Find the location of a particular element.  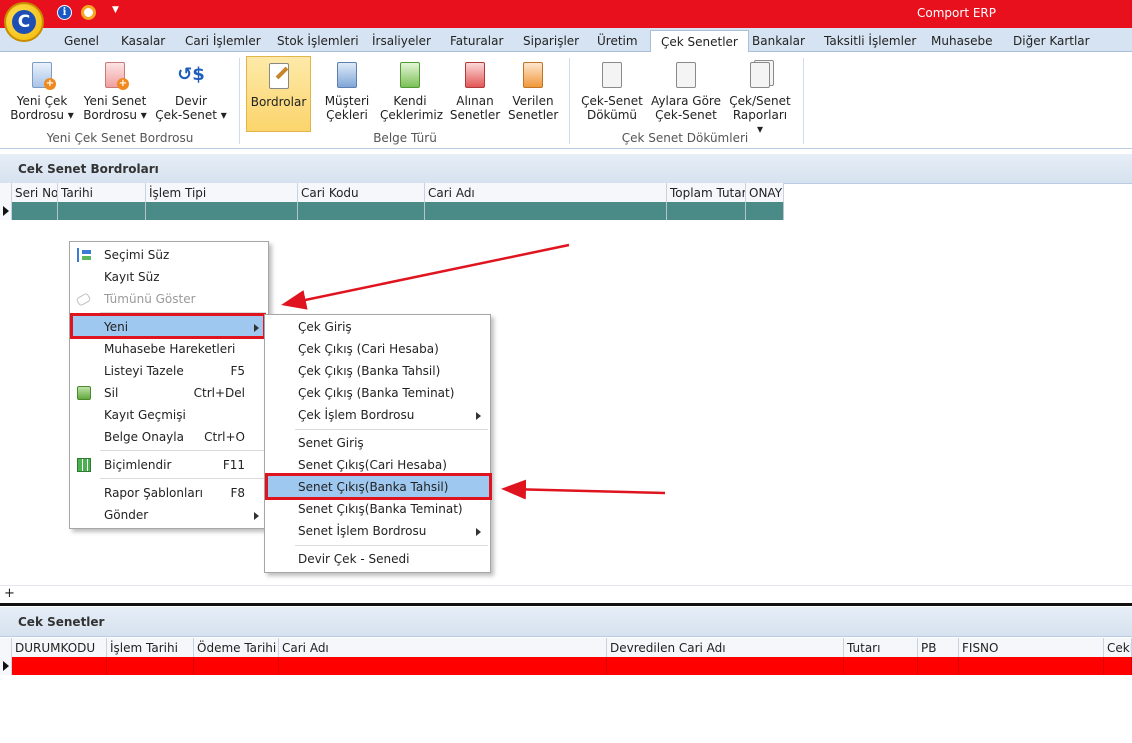

arrow-to-yeni is located at coordinates (425, 276).